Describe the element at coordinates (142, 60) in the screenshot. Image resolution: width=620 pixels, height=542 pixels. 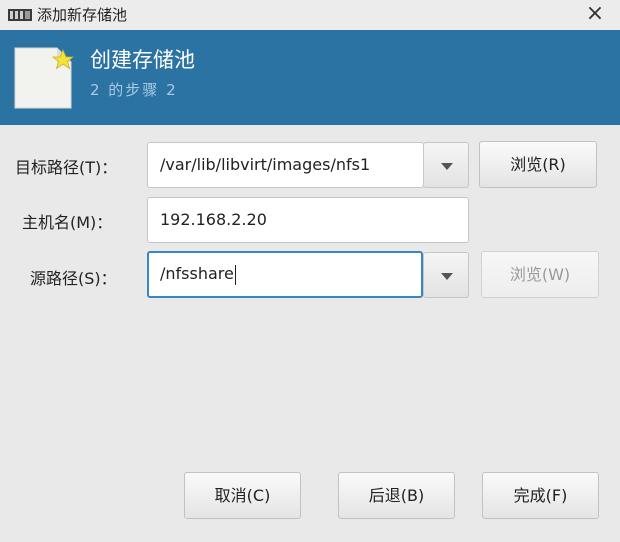
I see `wizard-title: 创建存储池` at that location.